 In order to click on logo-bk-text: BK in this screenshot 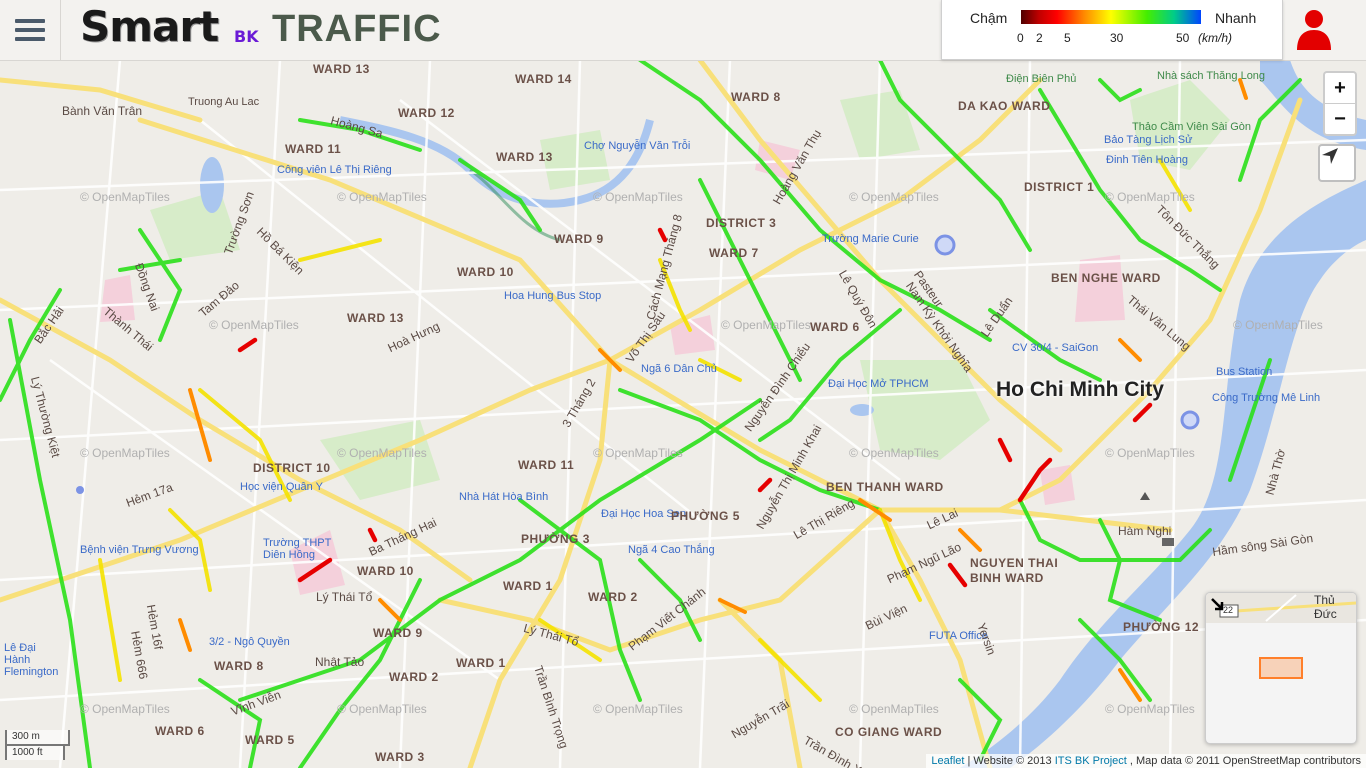, I will do `click(246, 36)`.